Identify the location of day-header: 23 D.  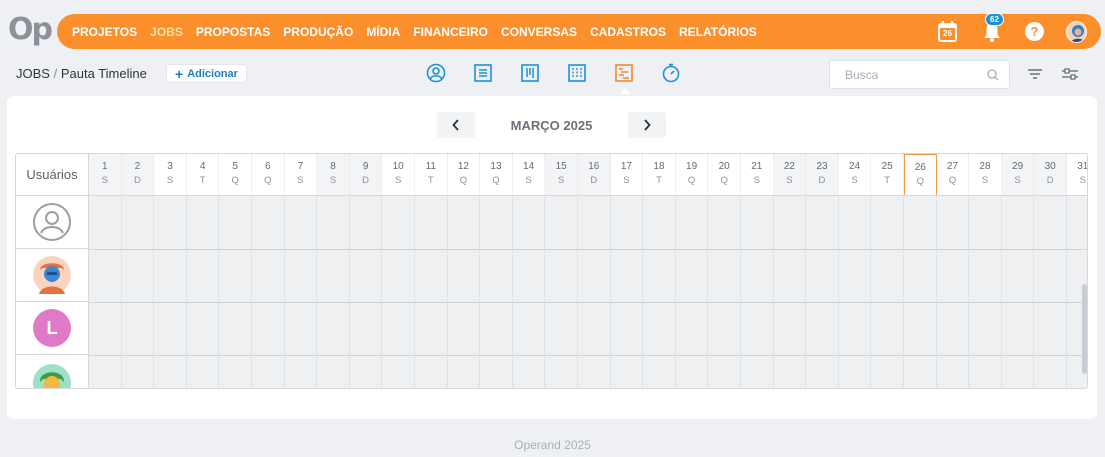
(822, 175).